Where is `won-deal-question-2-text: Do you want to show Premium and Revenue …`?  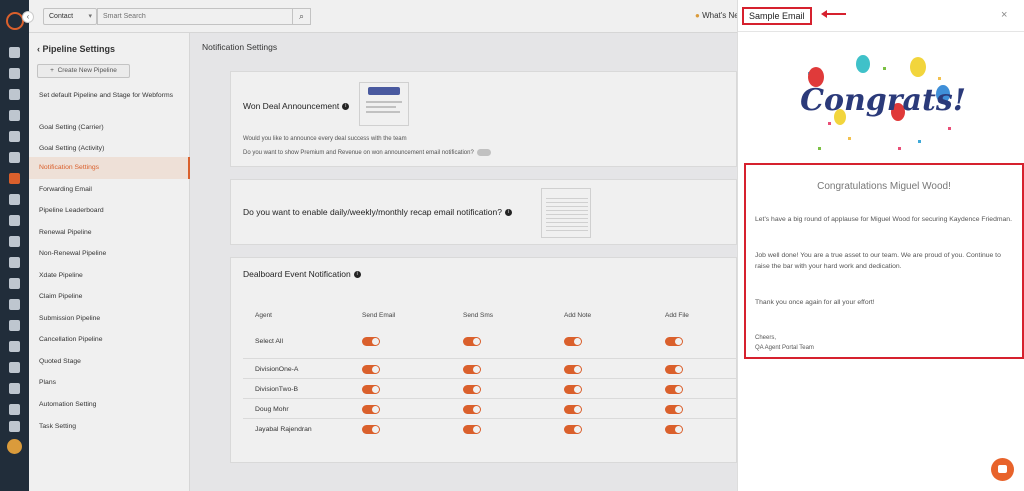
won-deal-question-2-text: Do you want to show Premium and Revenue … is located at coordinates (358, 153).